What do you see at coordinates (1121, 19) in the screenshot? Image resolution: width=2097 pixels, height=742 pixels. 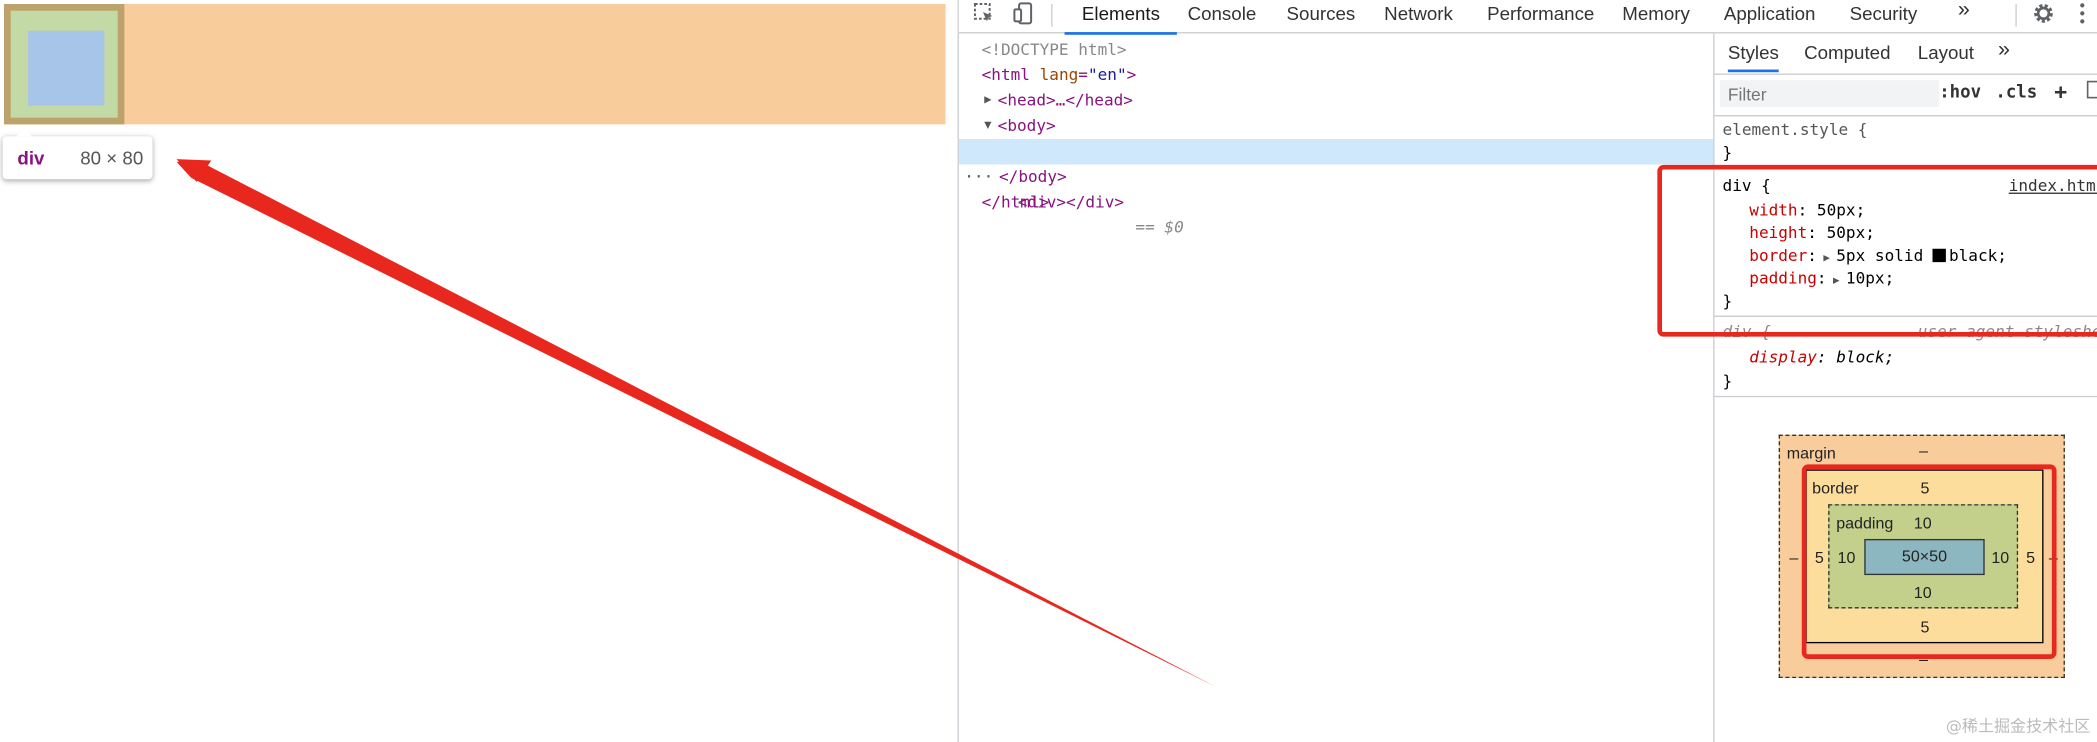 I see `tab-elements: Elements` at bounding box center [1121, 19].